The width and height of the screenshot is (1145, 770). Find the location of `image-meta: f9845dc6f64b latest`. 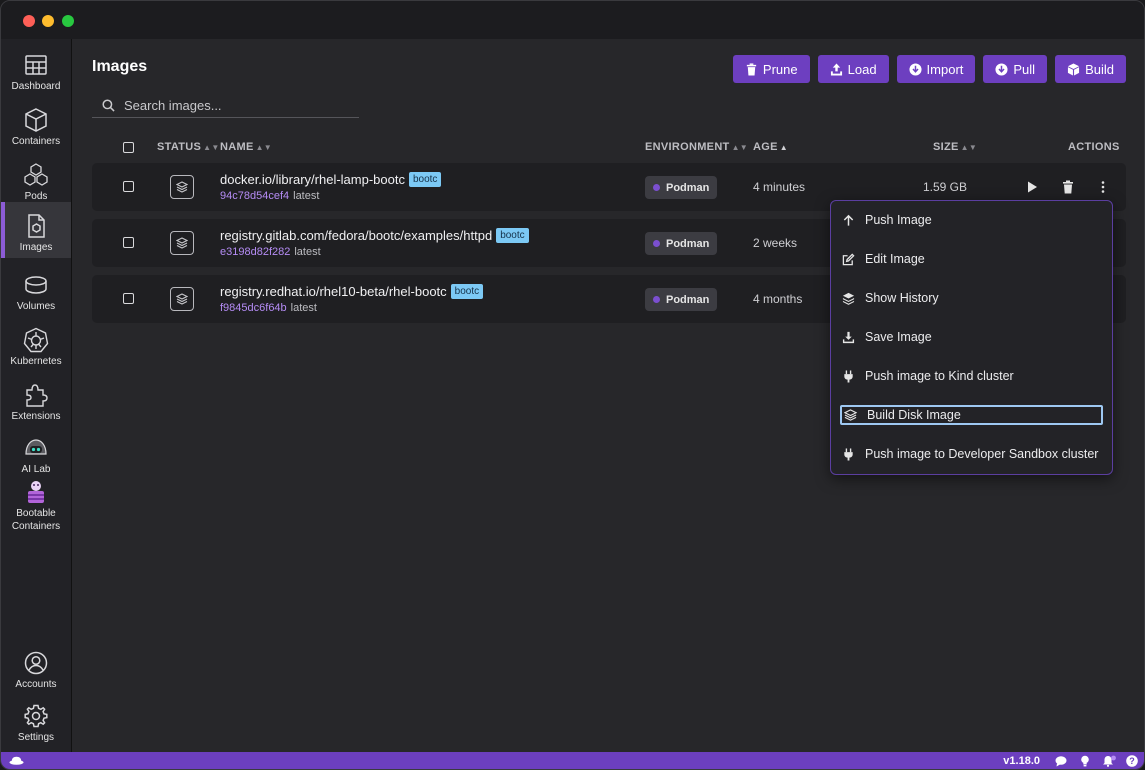

image-meta: f9845dc6f64b latest is located at coordinates (268, 308).